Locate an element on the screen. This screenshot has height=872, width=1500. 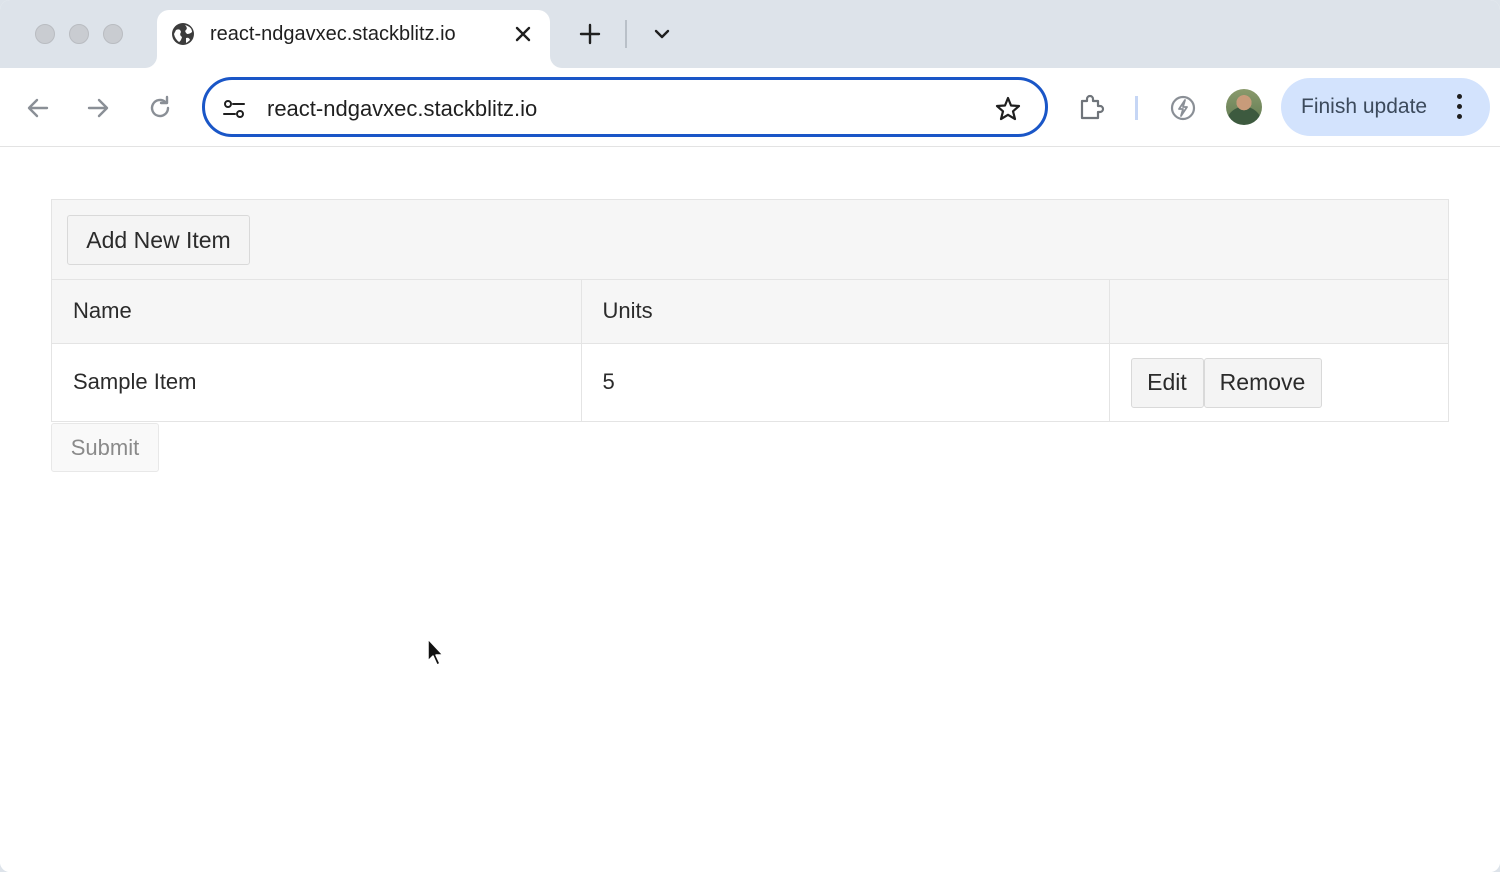
tab-strip: react-ndgavxec.stackblitz.io is located at coordinates (750, 34).